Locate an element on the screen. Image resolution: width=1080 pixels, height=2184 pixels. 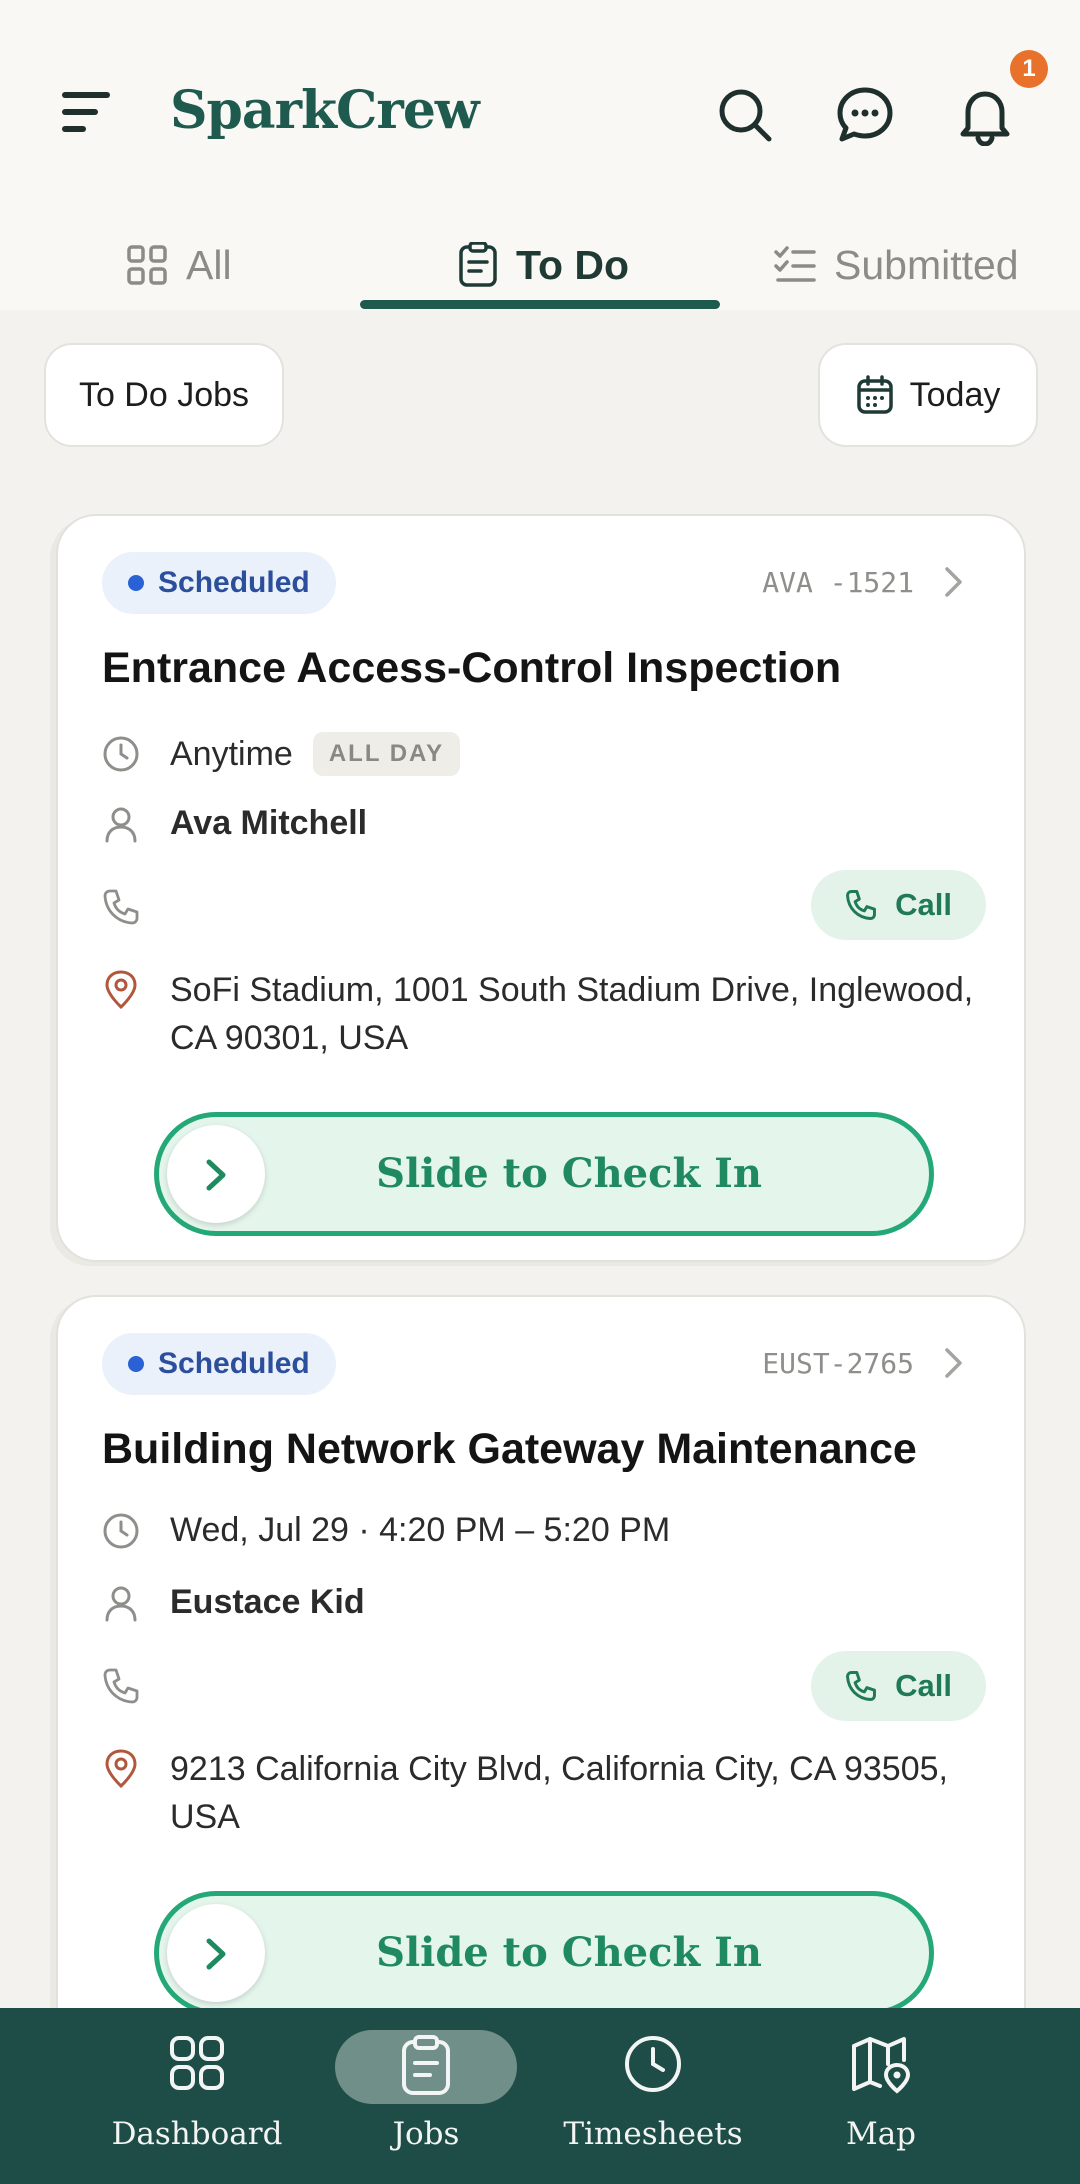
grid-icon is located at coordinates (147, 265).